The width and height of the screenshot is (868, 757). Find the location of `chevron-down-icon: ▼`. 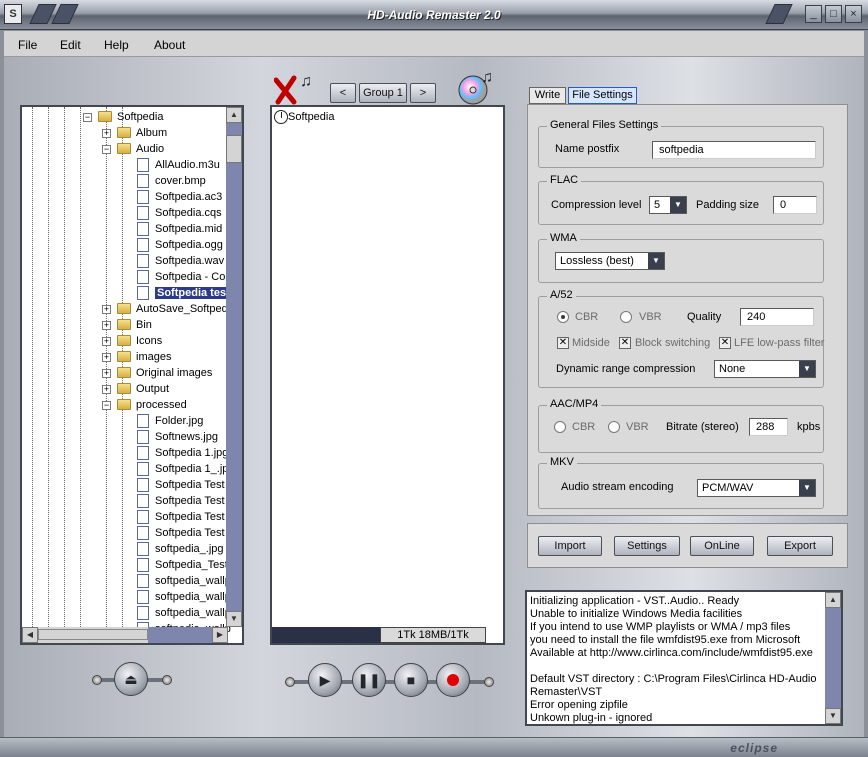

chevron-down-icon: ▼ is located at coordinates (678, 205).